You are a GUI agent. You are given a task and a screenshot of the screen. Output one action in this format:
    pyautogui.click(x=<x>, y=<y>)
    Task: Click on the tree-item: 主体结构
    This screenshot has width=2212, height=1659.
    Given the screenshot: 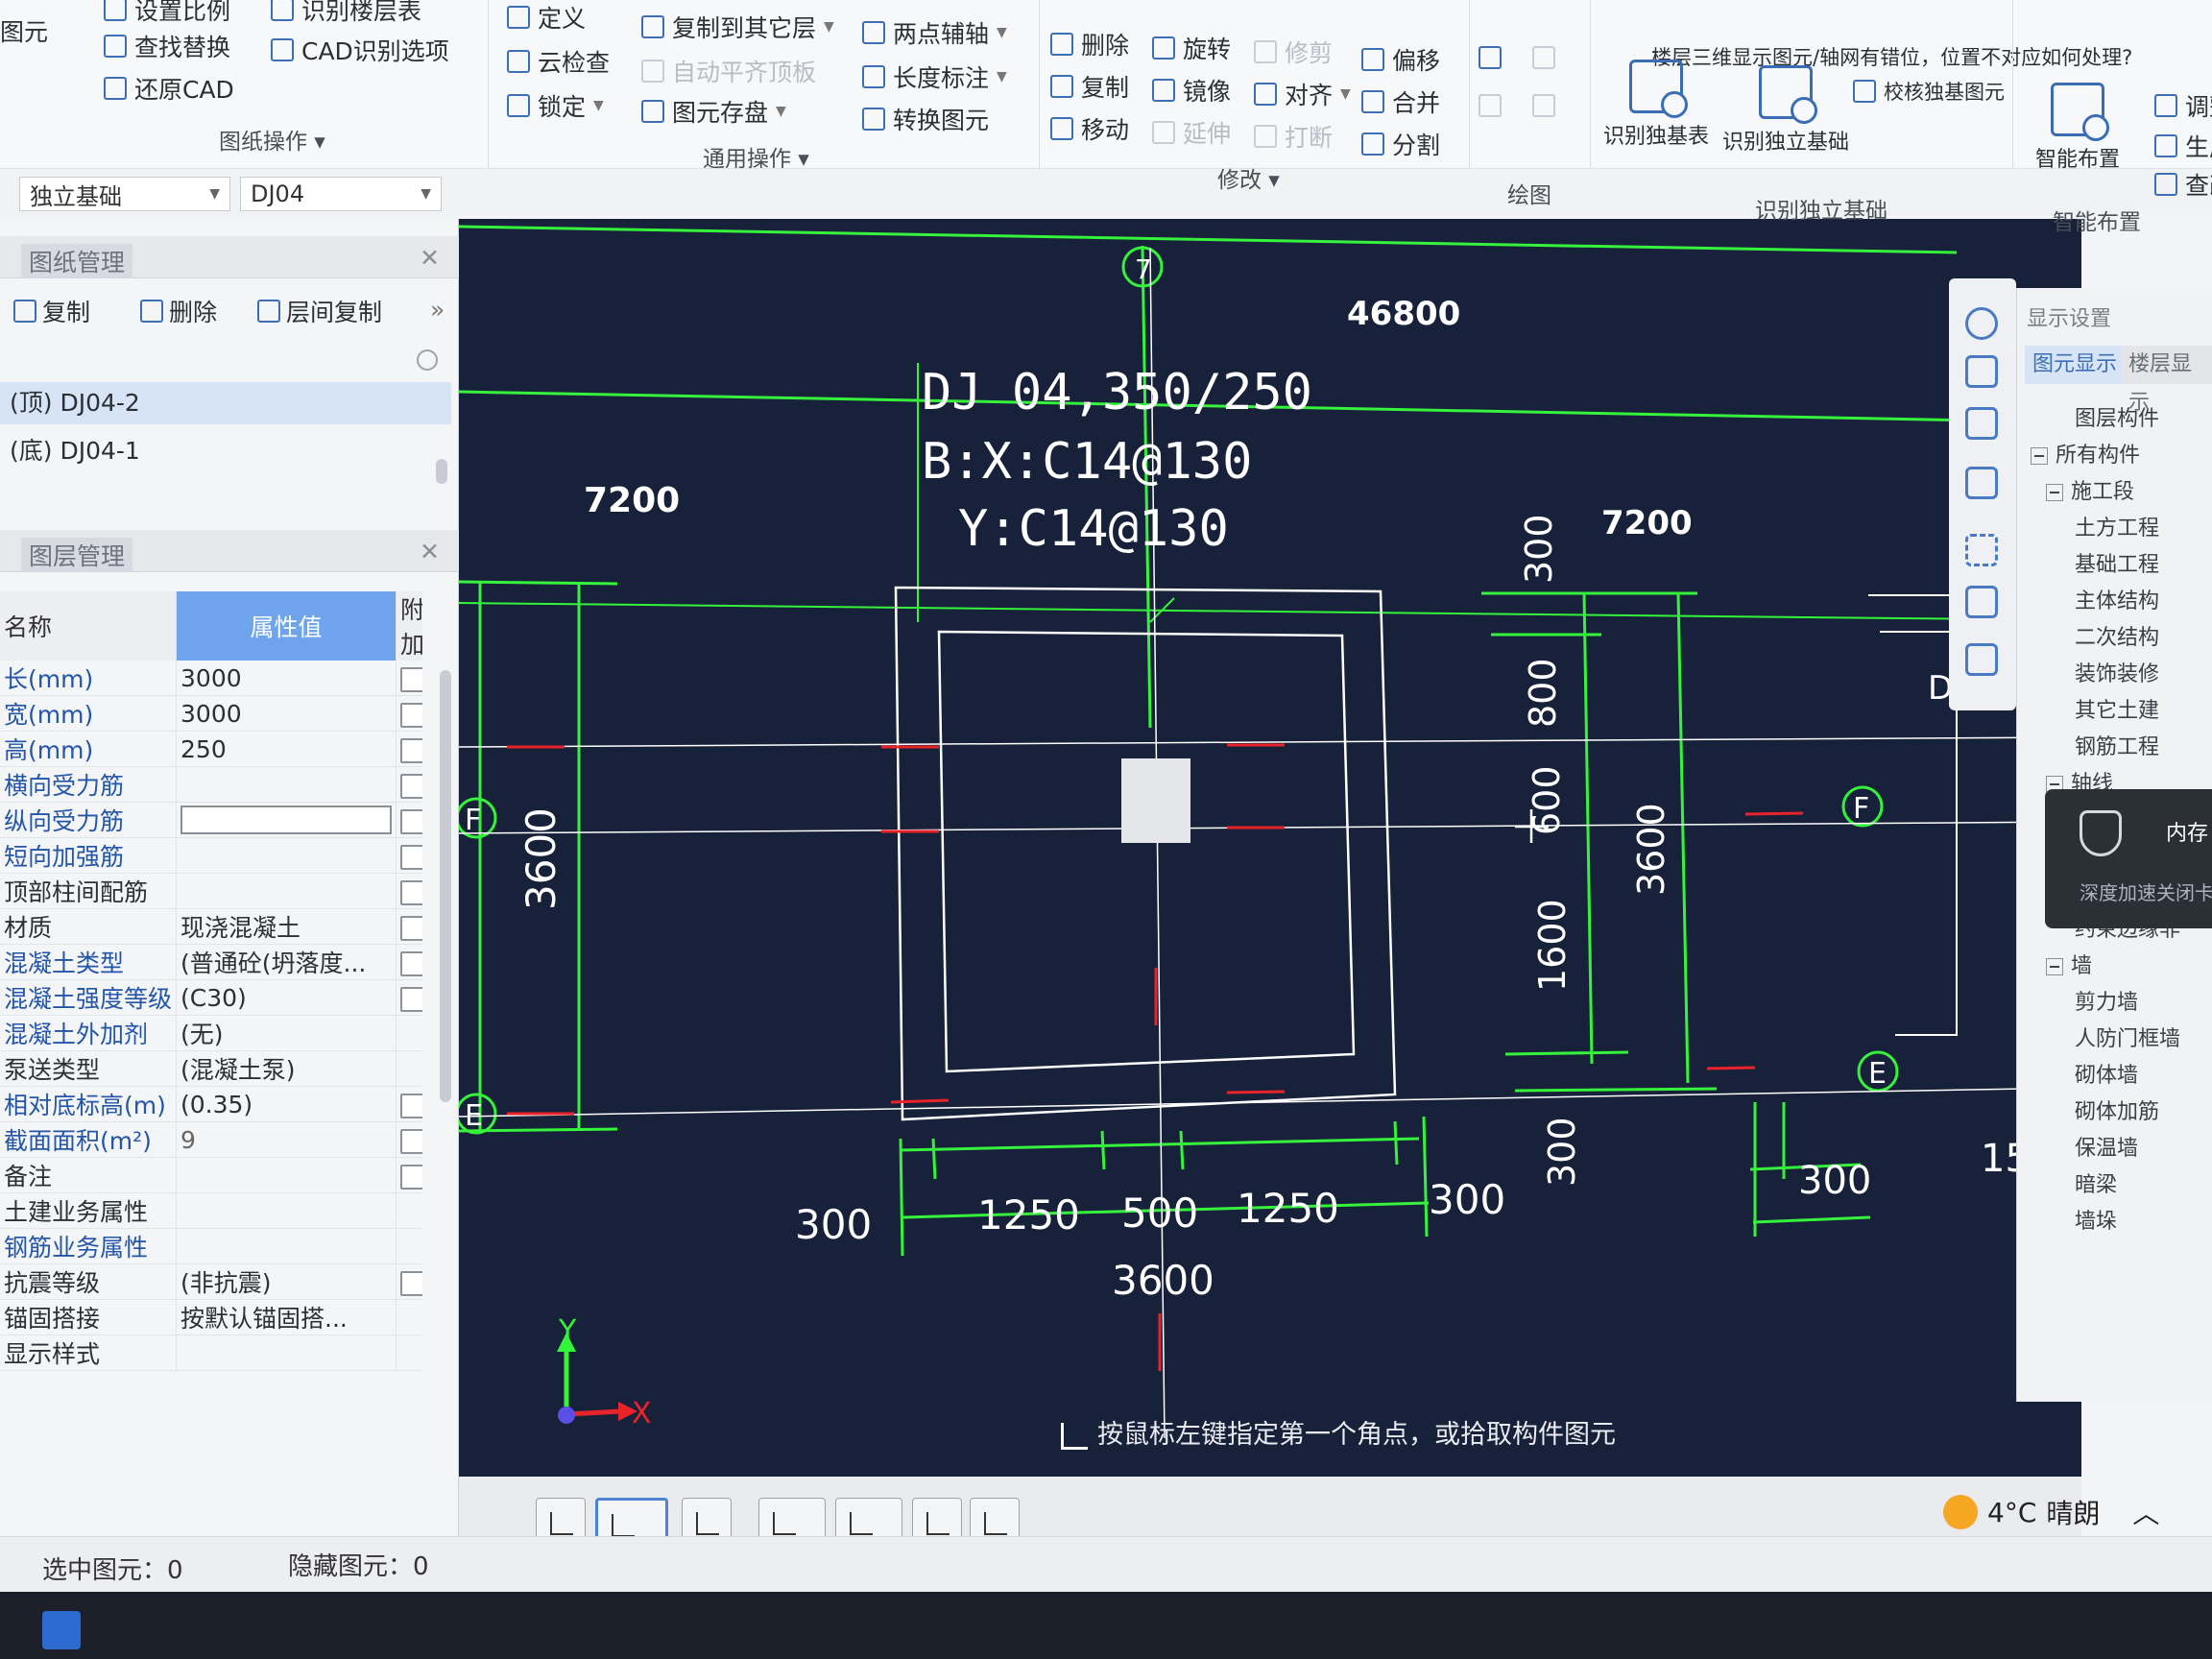 What is the action you would take?
    pyautogui.click(x=2117, y=599)
    